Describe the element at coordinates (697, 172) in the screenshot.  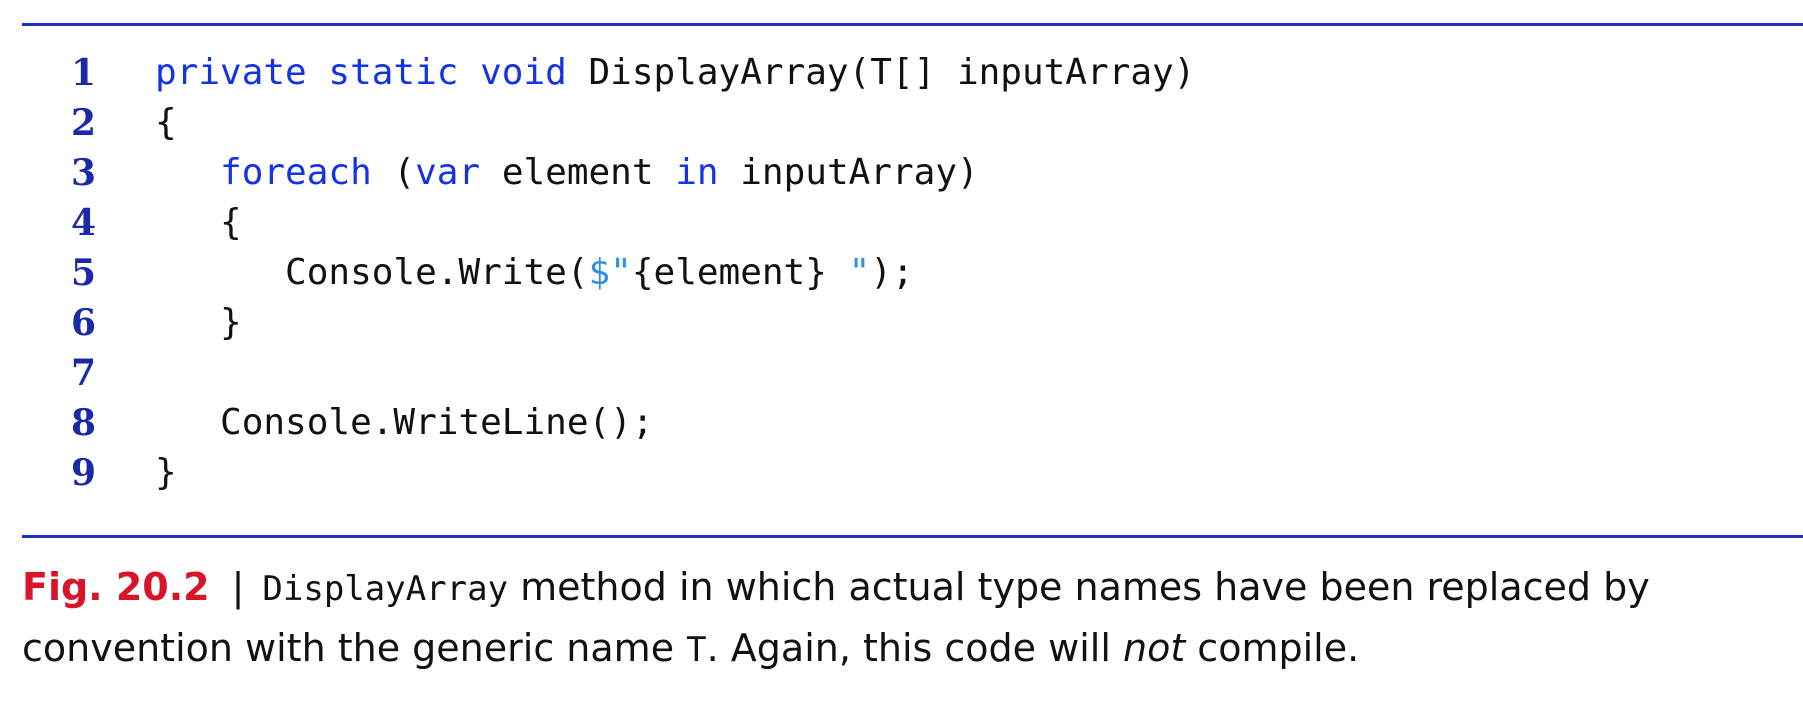
I see `code-keyword: in` at that location.